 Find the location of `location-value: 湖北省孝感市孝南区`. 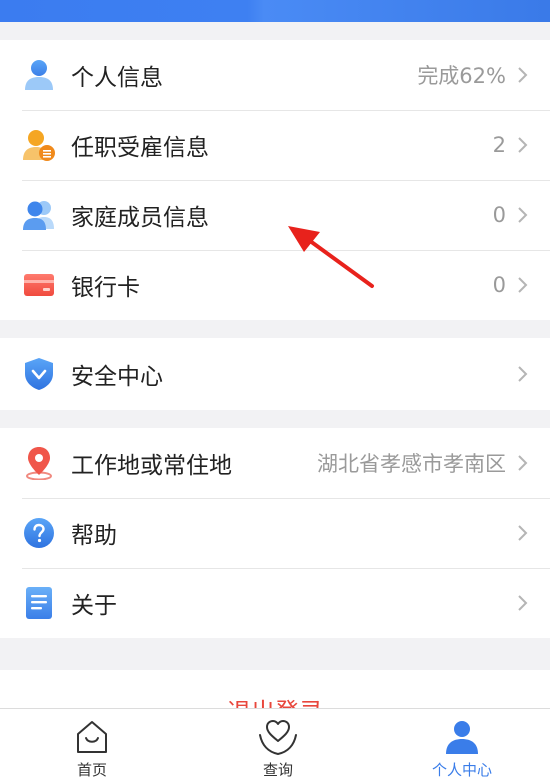

location-value: 湖北省孝感市孝南区 is located at coordinates (411, 464).